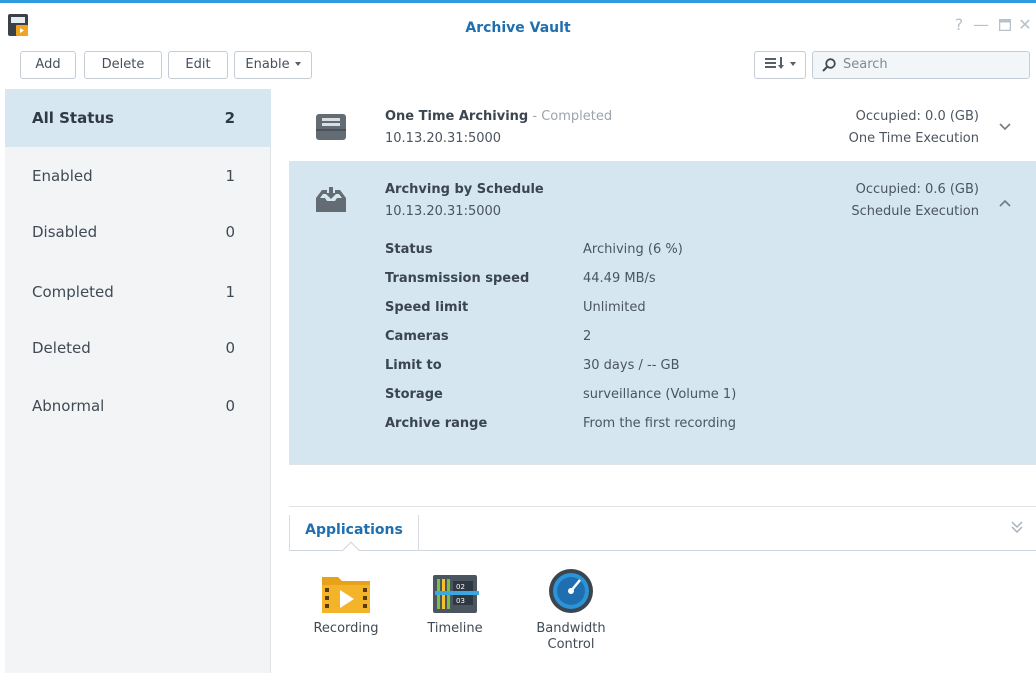 The height and width of the screenshot is (673, 1036). Describe the element at coordinates (427, 307) in the screenshot. I see `detail-key-speed-limit: Speed limit` at that location.